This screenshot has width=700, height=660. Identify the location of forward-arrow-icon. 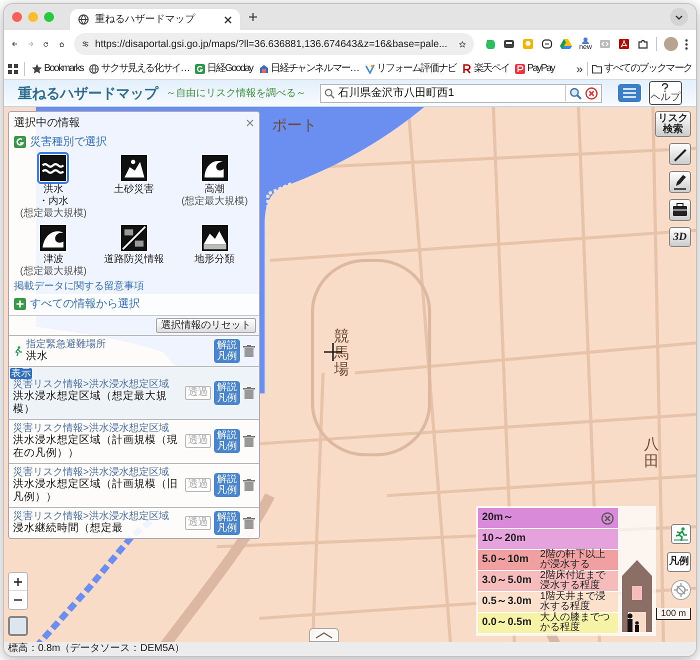
(31, 44).